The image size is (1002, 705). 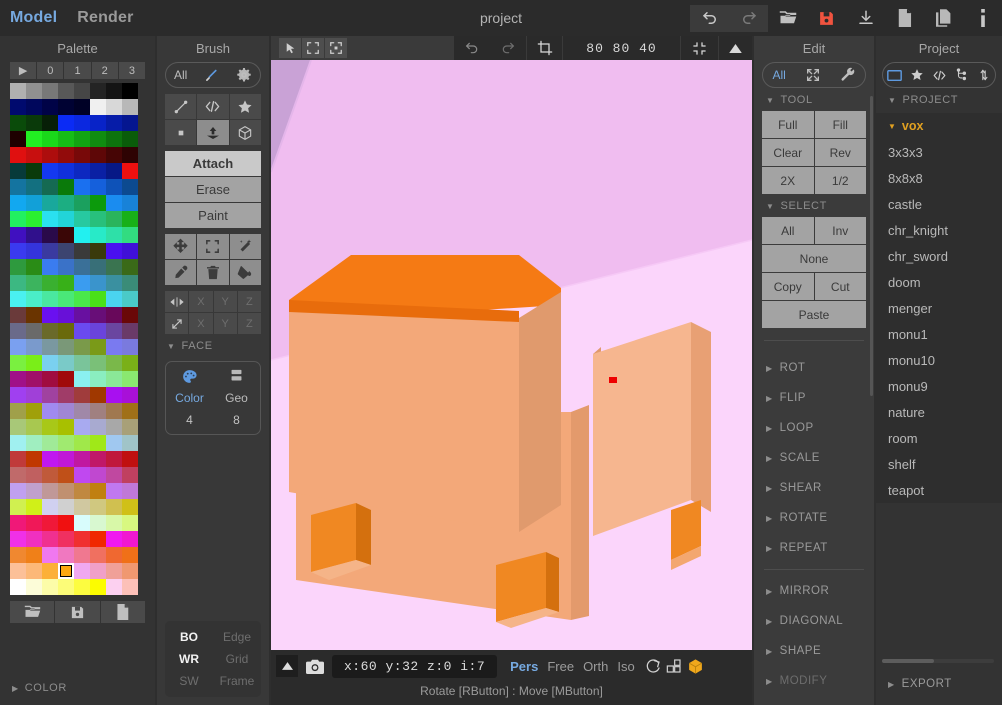 I want to click on selection-brackets-icon, so click(x=213, y=246).